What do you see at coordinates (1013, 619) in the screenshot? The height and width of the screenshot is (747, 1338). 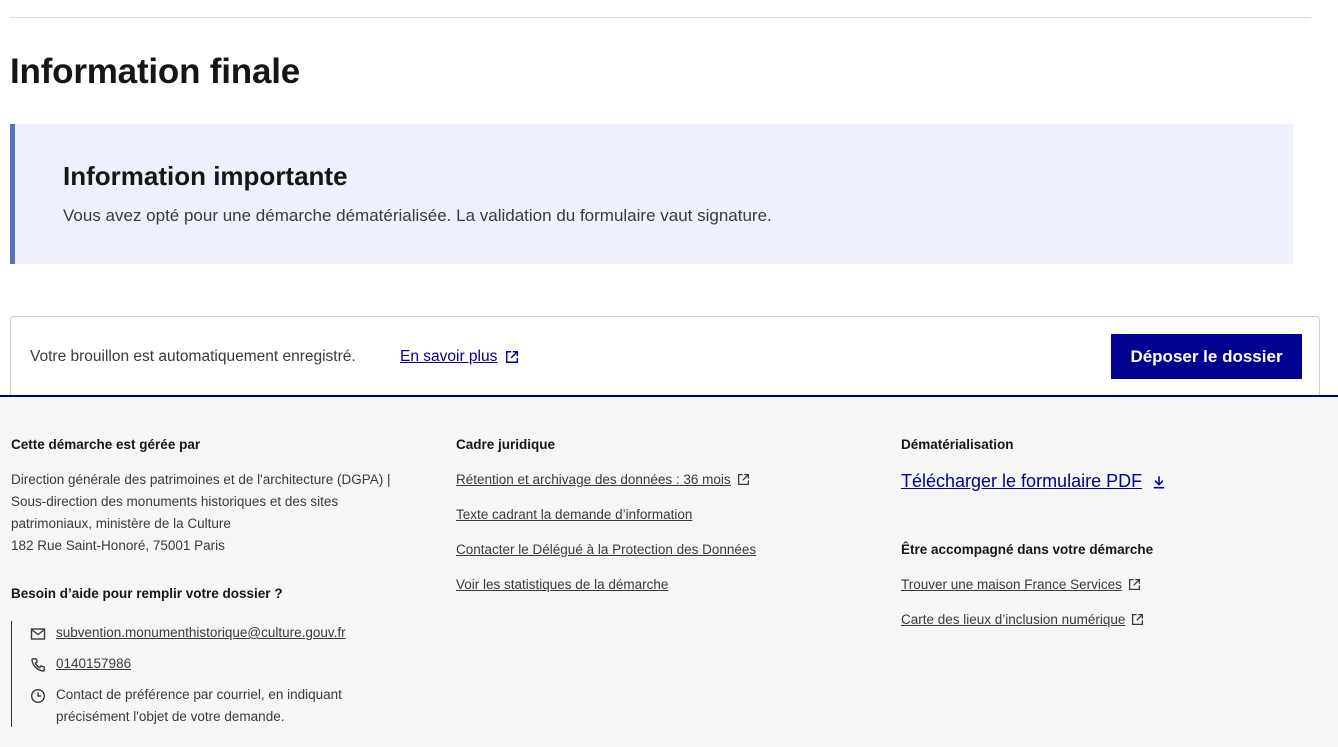 I see `digital-inclusion-label: Carte des lieux d’inclusion numérique` at bounding box center [1013, 619].